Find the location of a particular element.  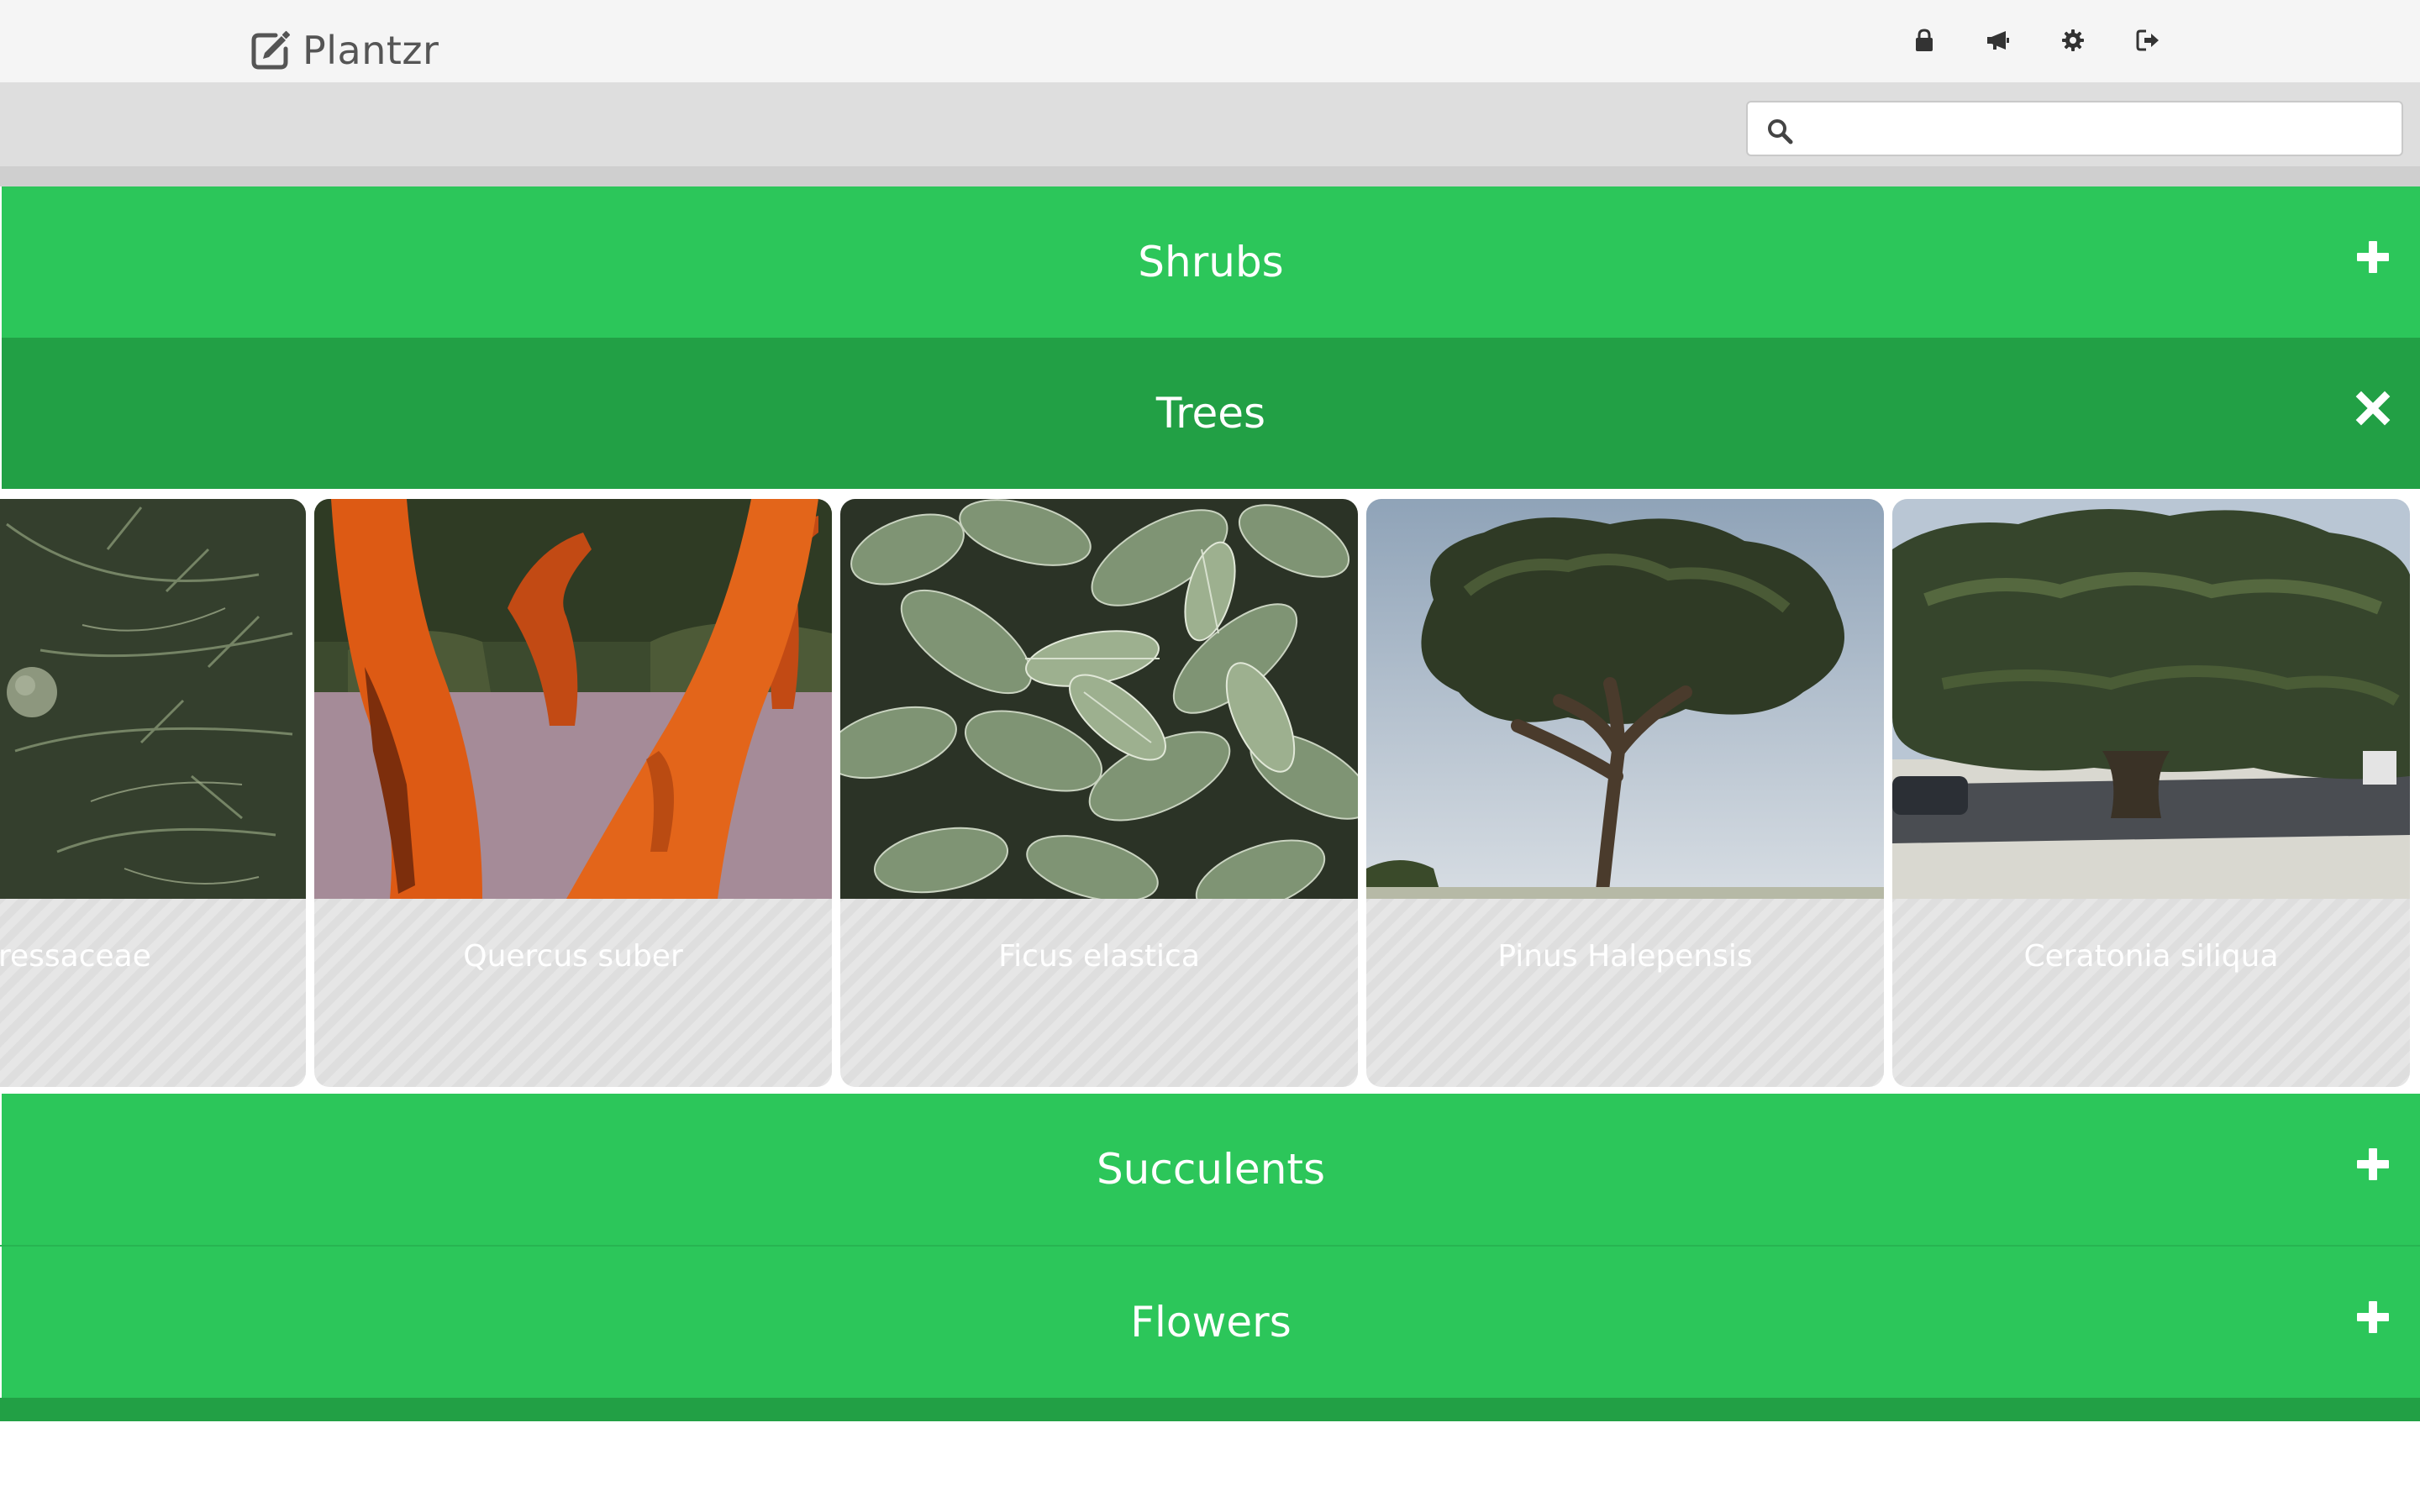

category-title: Shrubs is located at coordinates (1211, 262).